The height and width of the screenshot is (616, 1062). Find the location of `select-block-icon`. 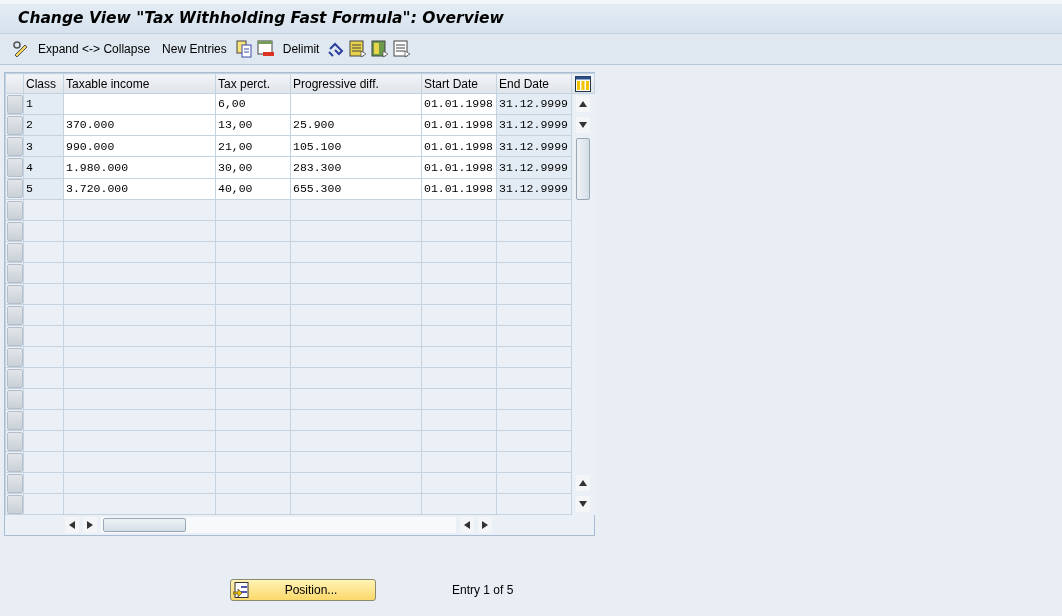

select-block-icon is located at coordinates (380, 49).